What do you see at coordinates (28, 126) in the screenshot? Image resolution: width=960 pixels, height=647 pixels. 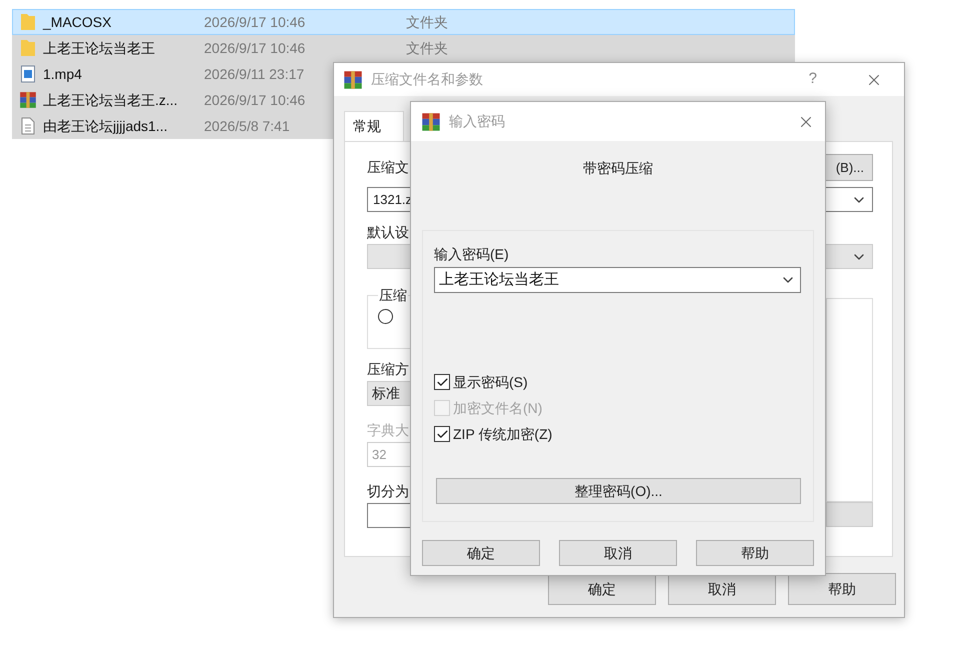 I see `text-file-icon` at bounding box center [28, 126].